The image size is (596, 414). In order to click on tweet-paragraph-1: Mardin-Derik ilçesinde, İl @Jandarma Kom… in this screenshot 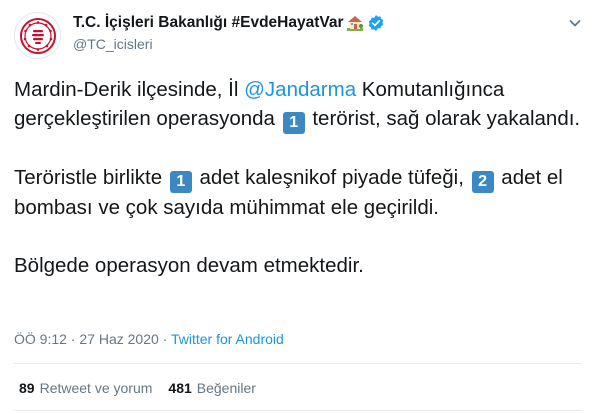, I will do `click(299, 104)`.